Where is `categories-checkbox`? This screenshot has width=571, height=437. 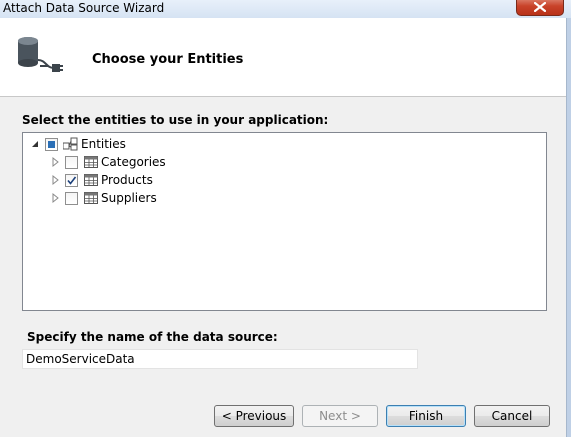
categories-checkbox is located at coordinates (71, 162).